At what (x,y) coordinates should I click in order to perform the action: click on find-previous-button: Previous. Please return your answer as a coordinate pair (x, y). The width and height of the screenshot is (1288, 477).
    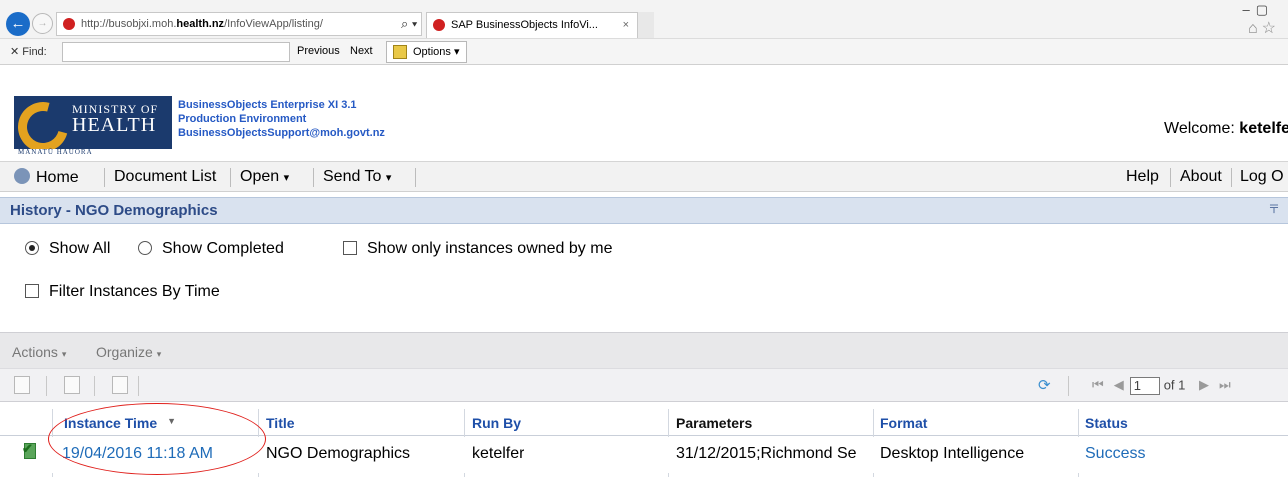
    Looking at the image, I should click on (318, 51).